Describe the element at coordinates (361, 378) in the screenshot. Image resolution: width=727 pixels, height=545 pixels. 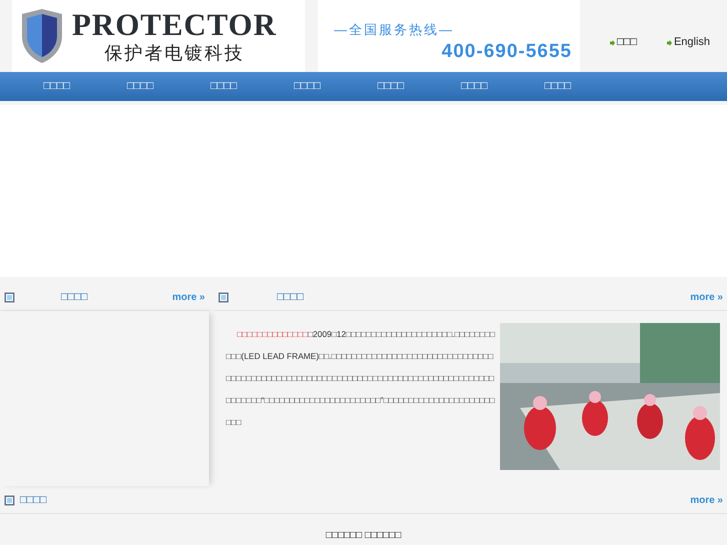
I see `intro-paragraph: □□□□□□□□□□□□□□□2009□12□□□□□□□□□□□□□□□□□□□□□.□□□□□□□□□□□(LED LEAD FRAME)□□.□□□□□□□□□□□□□□□□□□□□□□□□□□□□□□□□□□□□□□□□□□□□□□□□□□□□□□□□□□□□□□□□□□□□□□□□□□□□□□□□□□□□□□□□□□□□“□□□□□□□□□□□□□□□□□□□□□□□”□□□□□□□□□□□□□□□□□□□□□□□□□` at that location.